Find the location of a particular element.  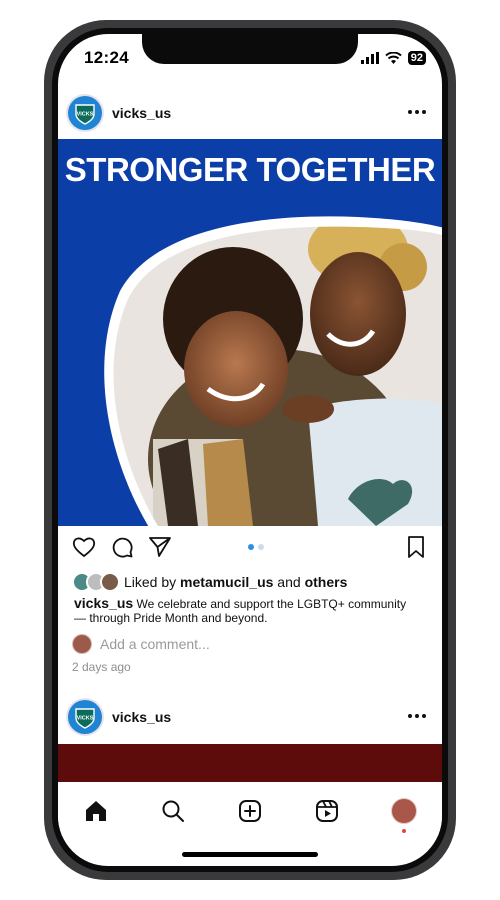

create-icon is located at coordinates (249, 811).